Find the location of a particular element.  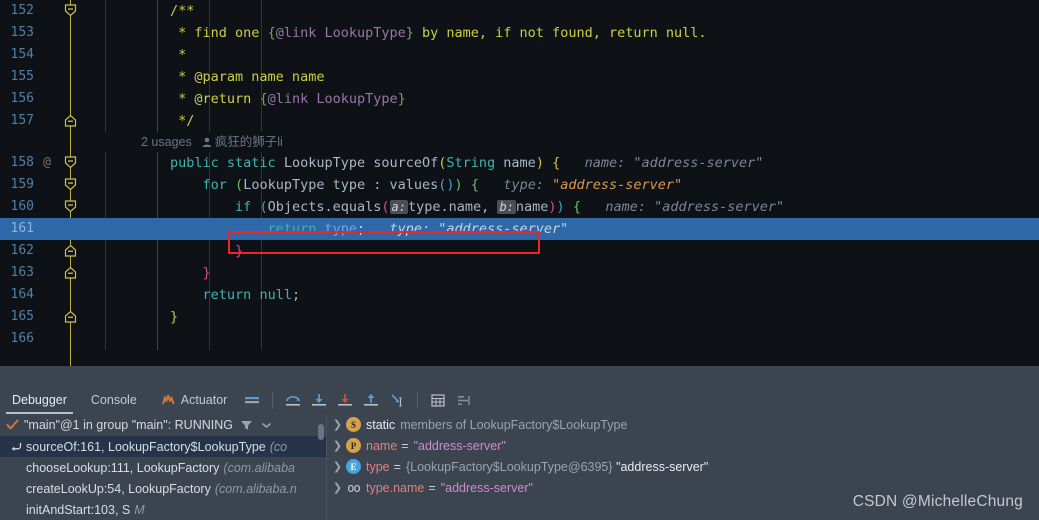

force-step-into-icon is located at coordinates (345, 400).